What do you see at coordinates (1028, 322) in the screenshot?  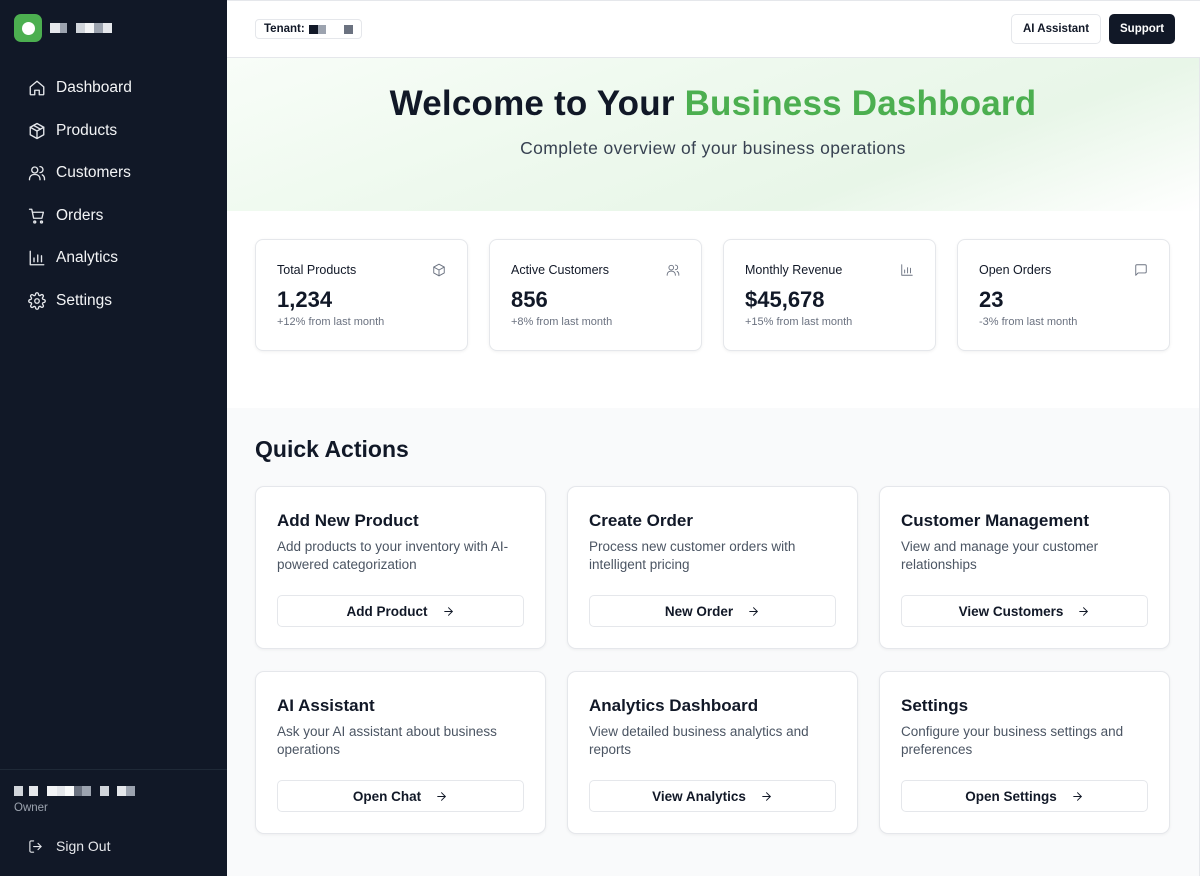 I see `stat-change: -3% from last month` at bounding box center [1028, 322].